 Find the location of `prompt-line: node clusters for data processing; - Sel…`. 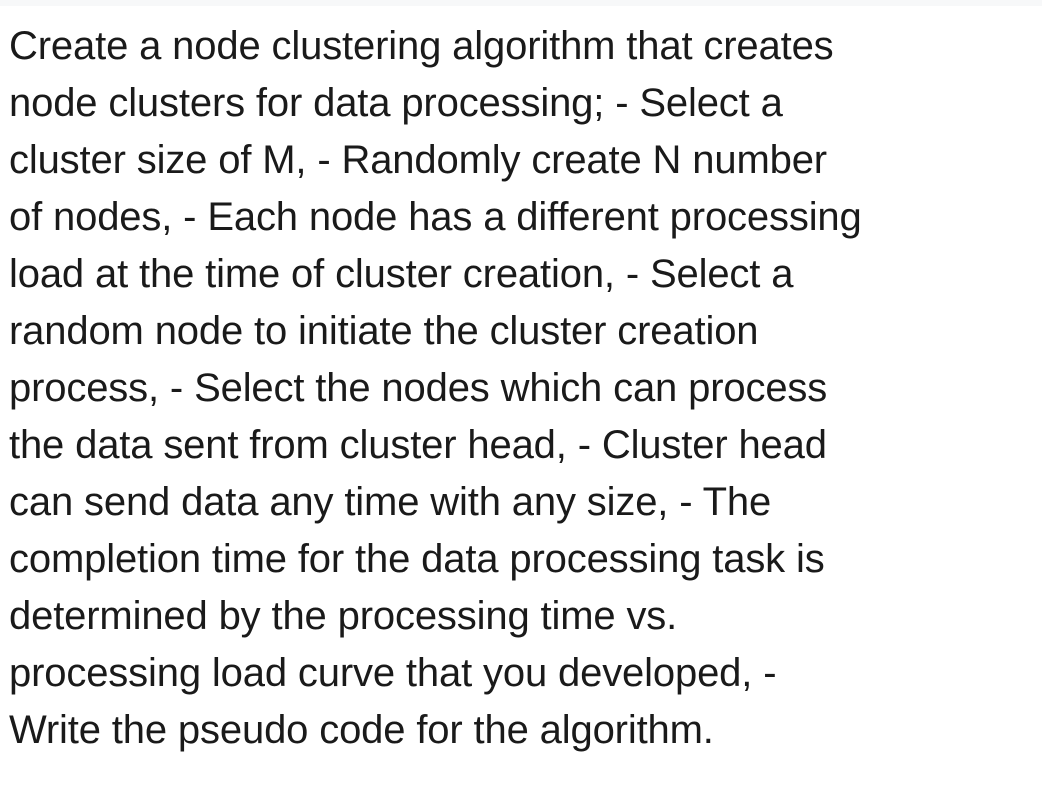

prompt-line: node clusters for data processing; - Sel… is located at coordinates (396, 103).